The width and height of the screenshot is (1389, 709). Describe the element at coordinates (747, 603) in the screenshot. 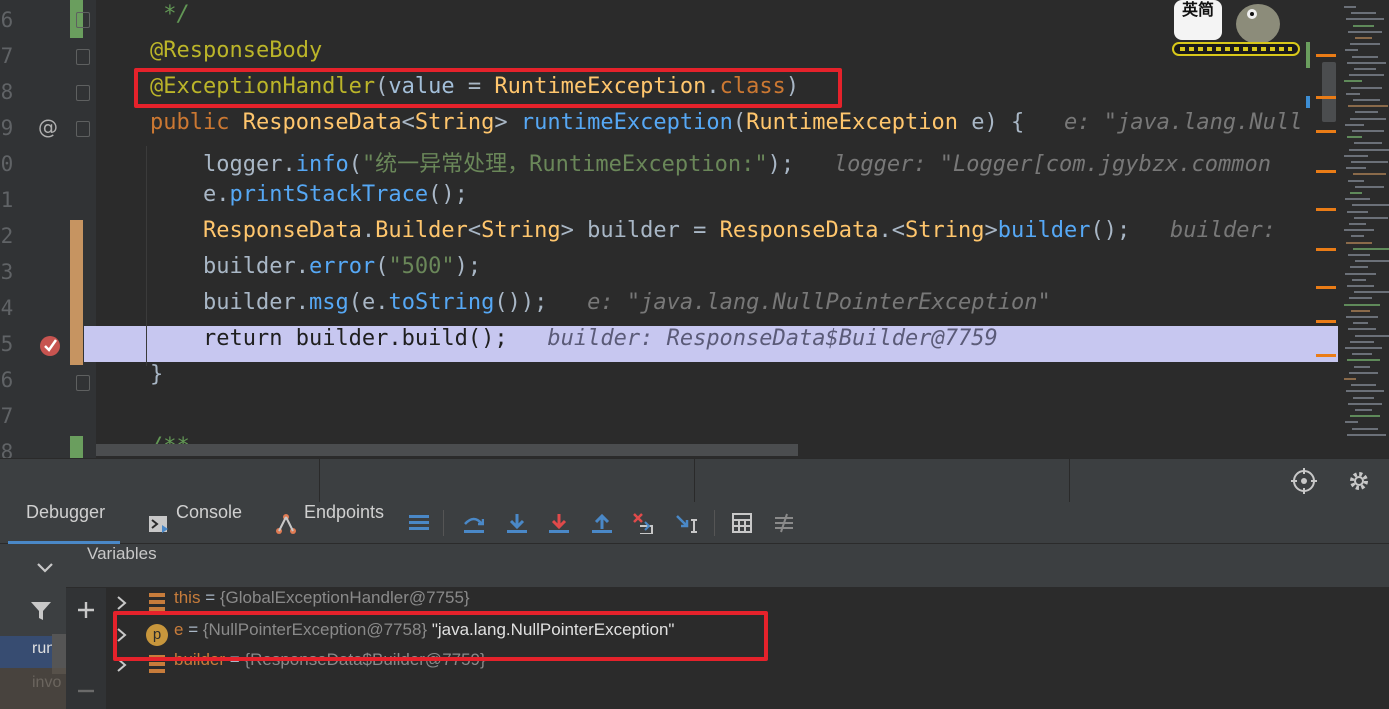

I see `variable-row: this = {GlobalExceptionHandler@7755}` at that location.